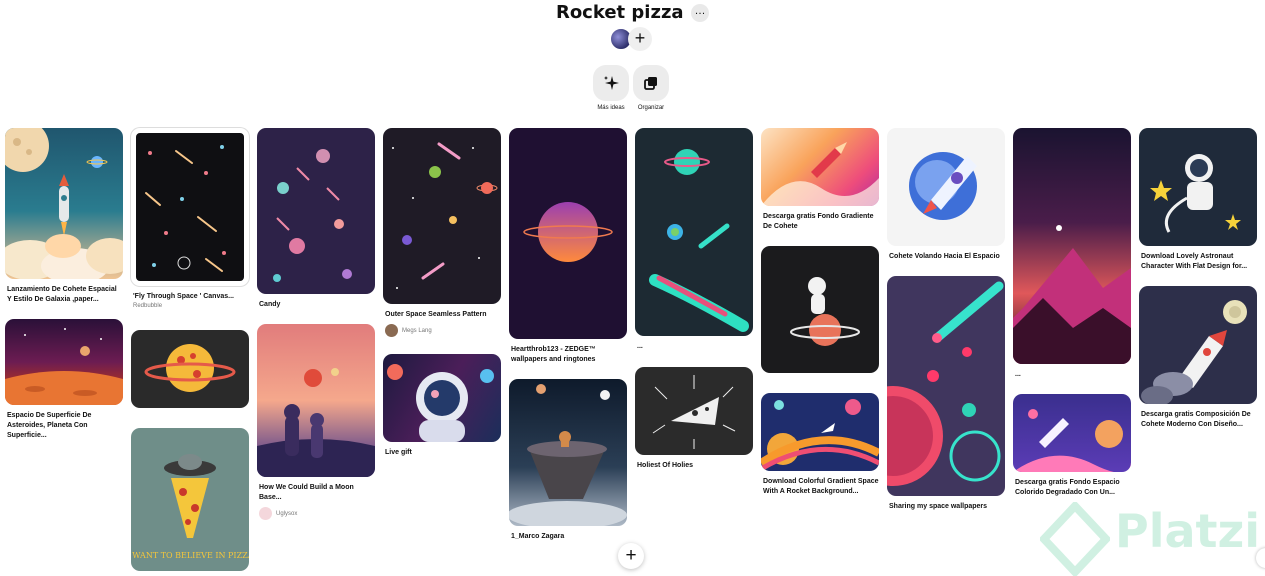  I want to click on more-ideas-button, so click(611, 83).